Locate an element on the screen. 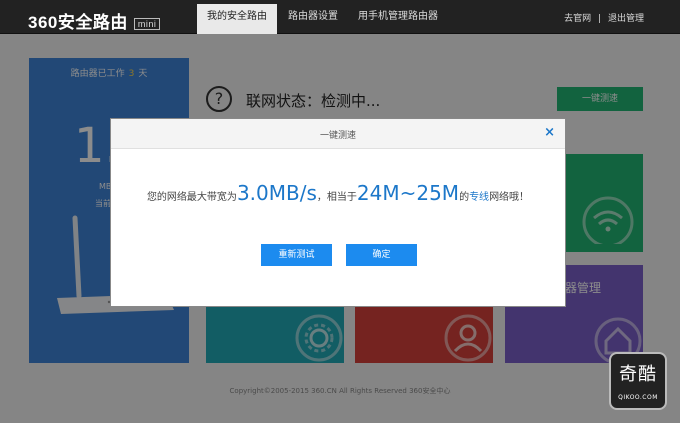  msg-part-3: 的 is located at coordinates (464, 197).